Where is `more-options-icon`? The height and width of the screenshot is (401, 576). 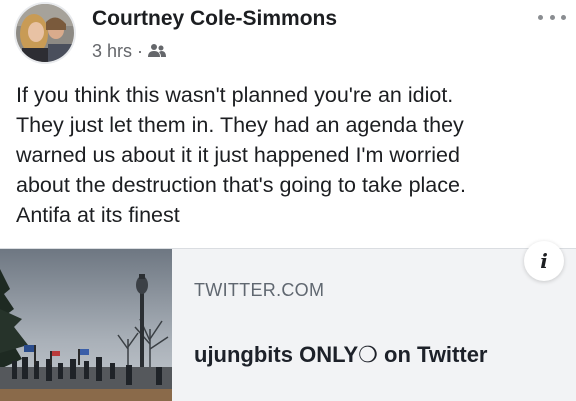
more-options-icon is located at coordinates (552, 17).